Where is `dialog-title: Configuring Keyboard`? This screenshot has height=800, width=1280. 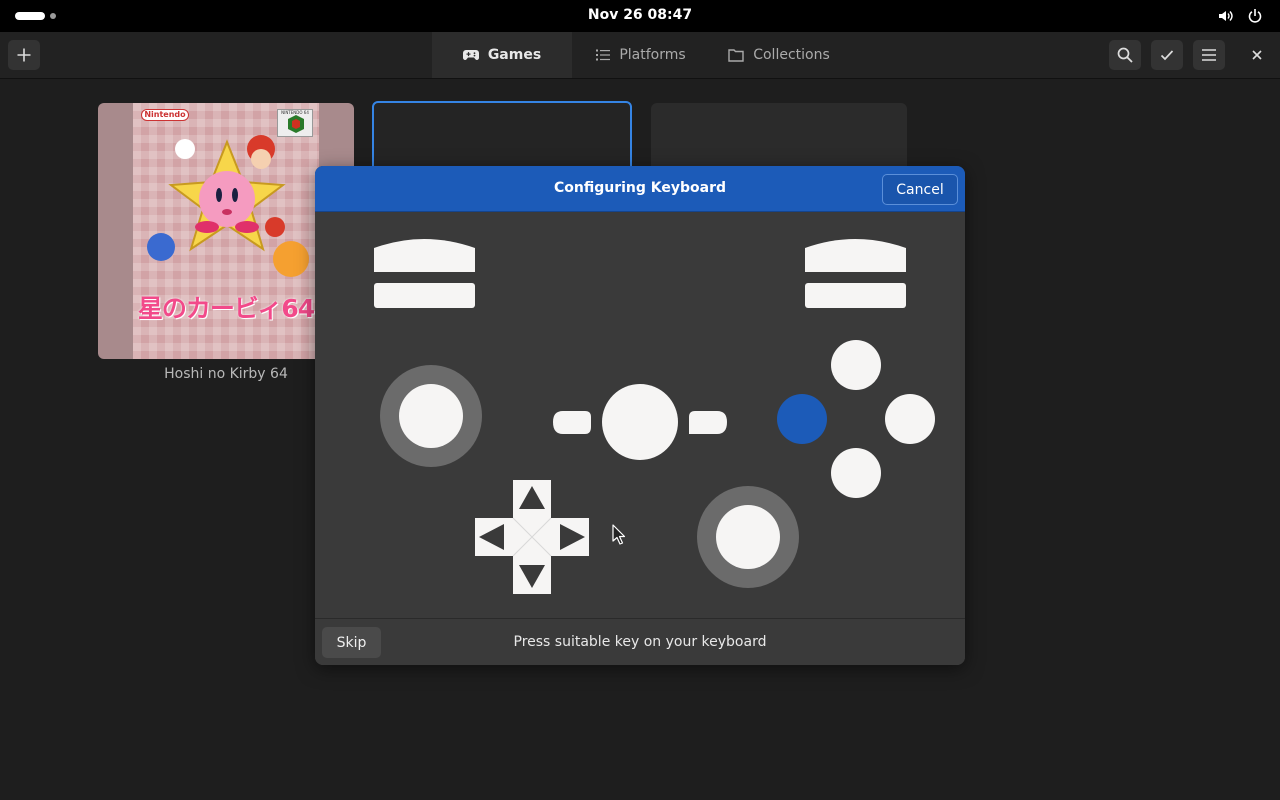
dialog-title: Configuring Keyboard is located at coordinates (640, 188).